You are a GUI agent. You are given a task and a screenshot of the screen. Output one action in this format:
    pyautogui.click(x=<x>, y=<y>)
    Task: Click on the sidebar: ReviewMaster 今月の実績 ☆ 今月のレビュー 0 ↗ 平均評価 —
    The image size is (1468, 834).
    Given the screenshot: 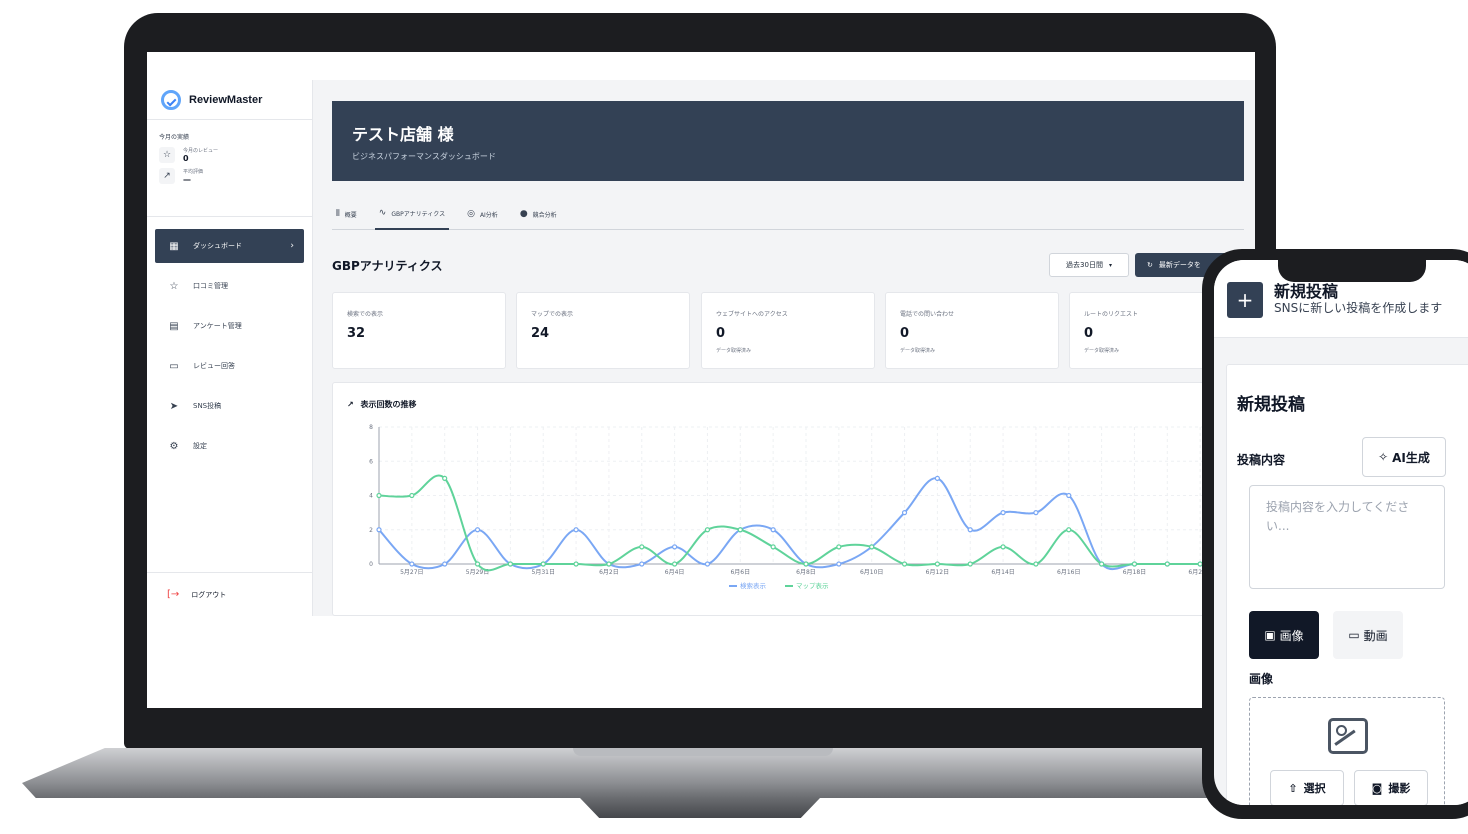 What is the action you would take?
    pyautogui.click(x=230, y=348)
    